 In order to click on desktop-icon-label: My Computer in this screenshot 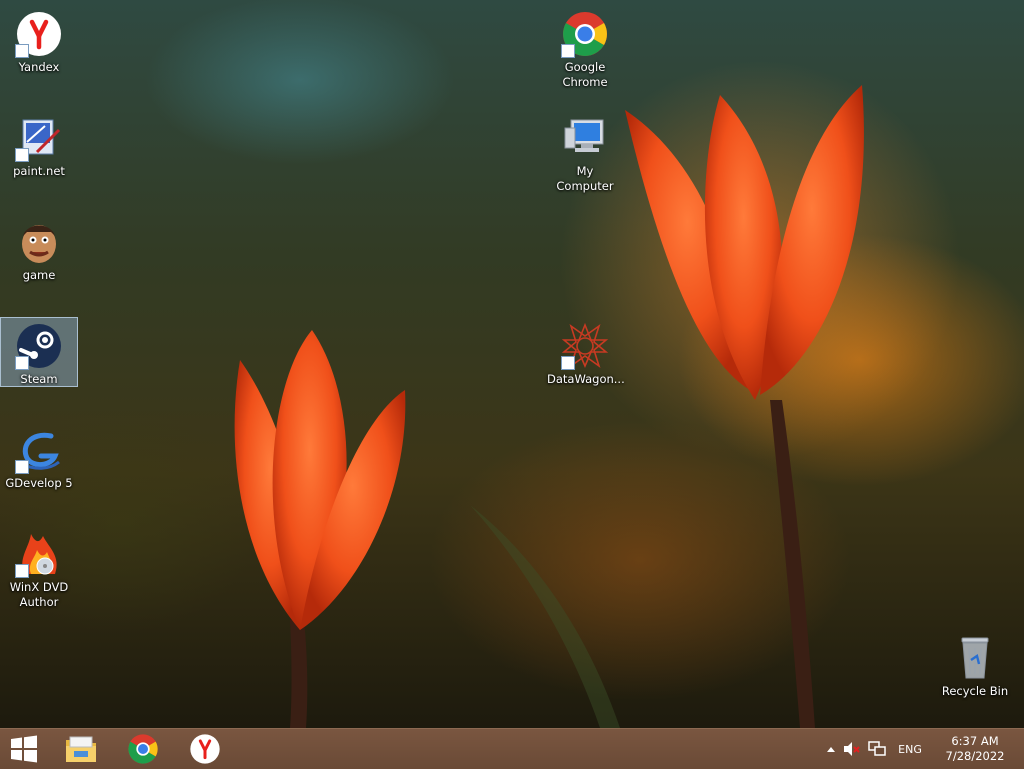, I will do `click(585, 178)`.